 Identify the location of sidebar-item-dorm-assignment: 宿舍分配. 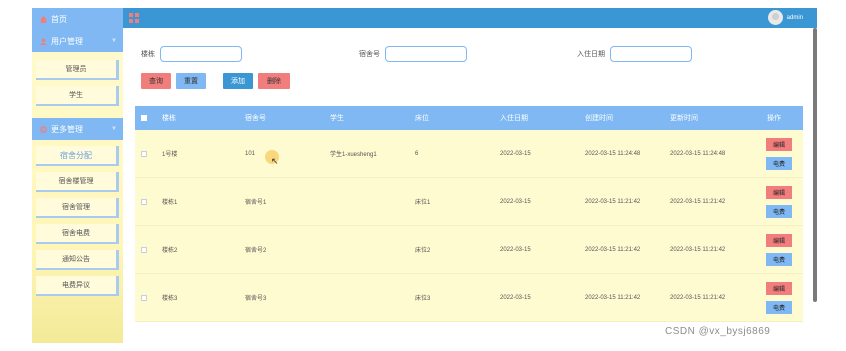
(77, 156).